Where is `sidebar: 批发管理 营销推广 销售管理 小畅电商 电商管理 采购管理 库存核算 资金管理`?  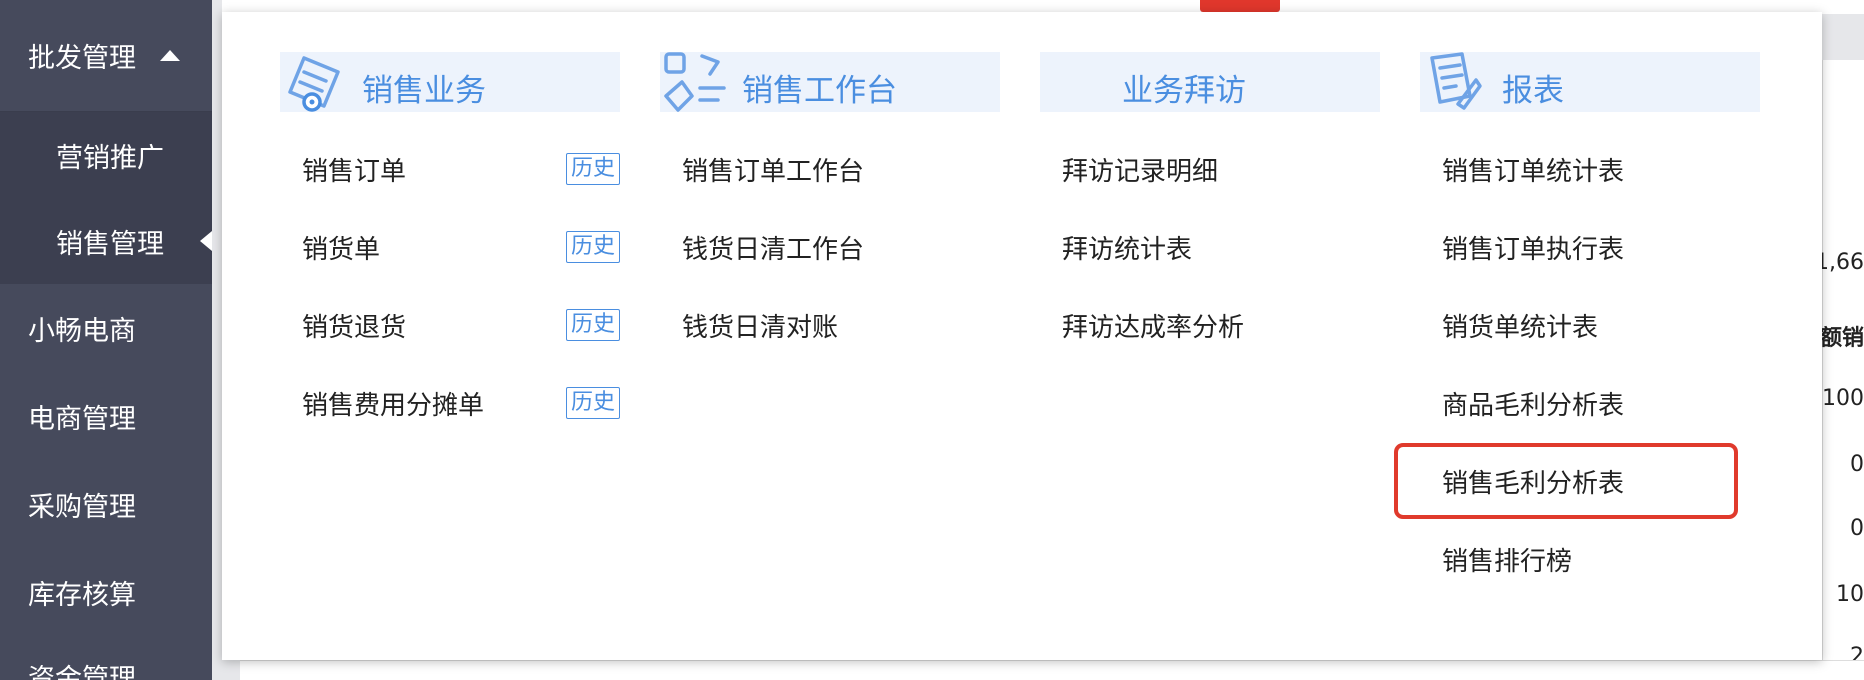 sidebar: 批发管理 营销推广 销售管理 小畅电商 电商管理 采购管理 库存核算 资金管理 is located at coordinates (106, 340).